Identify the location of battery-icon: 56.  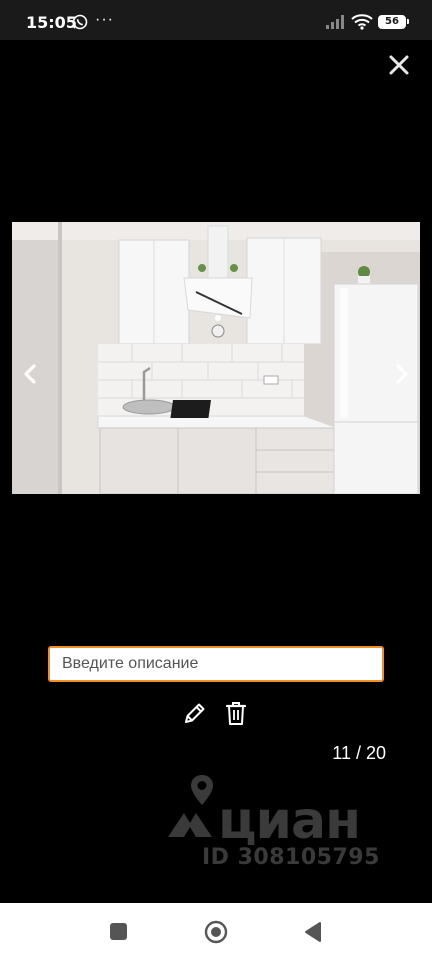
(393, 22).